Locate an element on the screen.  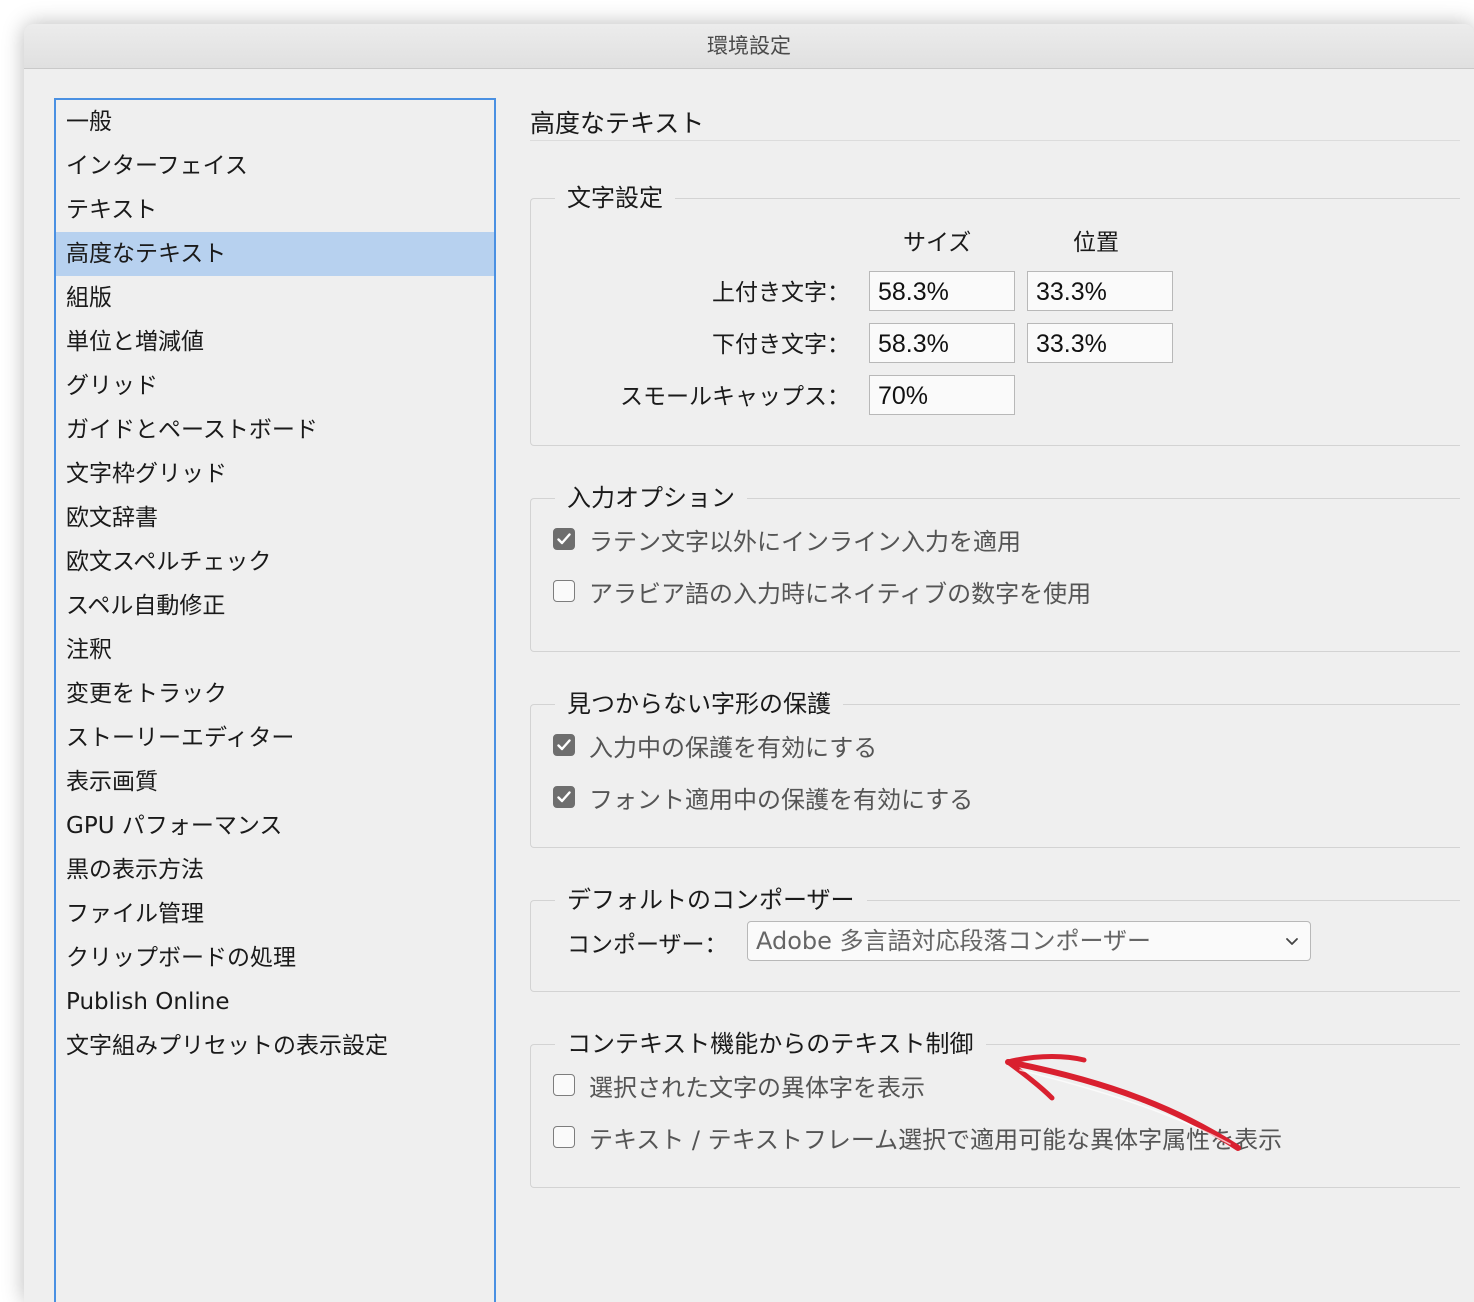
character-settings-legend: 文字設定 is located at coordinates (615, 198).